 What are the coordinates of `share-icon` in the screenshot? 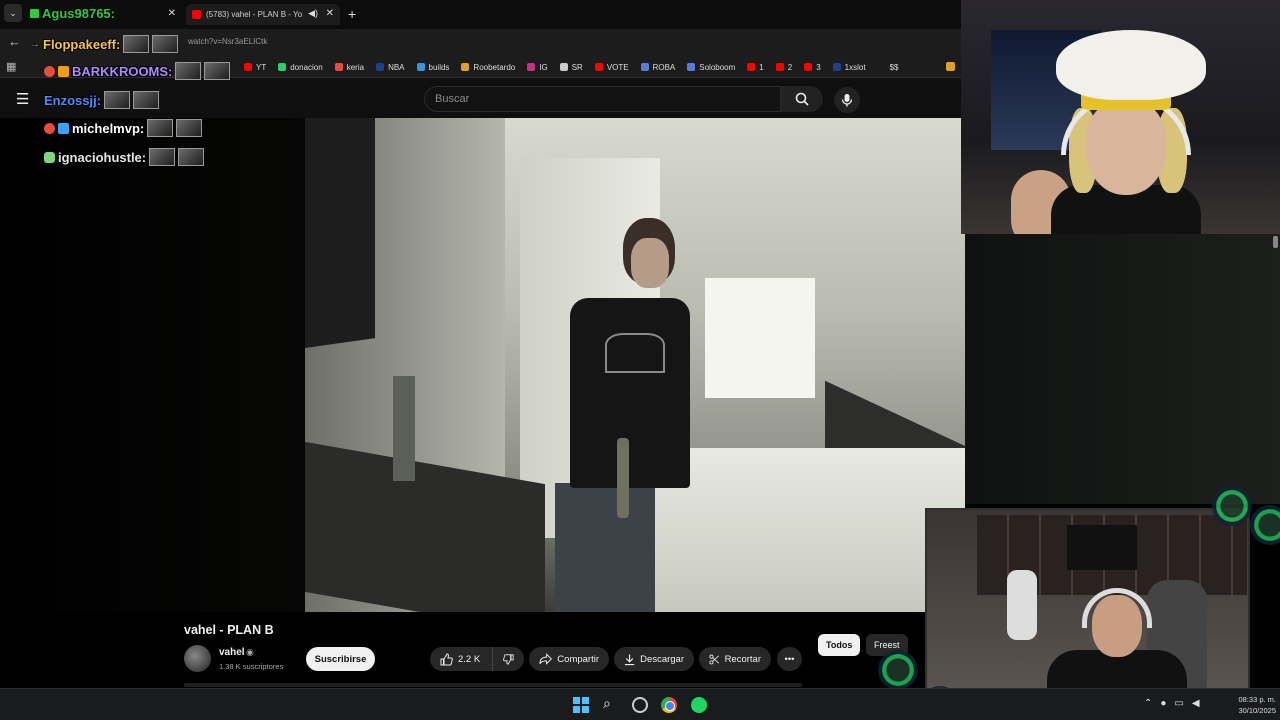 It's located at (546, 659).